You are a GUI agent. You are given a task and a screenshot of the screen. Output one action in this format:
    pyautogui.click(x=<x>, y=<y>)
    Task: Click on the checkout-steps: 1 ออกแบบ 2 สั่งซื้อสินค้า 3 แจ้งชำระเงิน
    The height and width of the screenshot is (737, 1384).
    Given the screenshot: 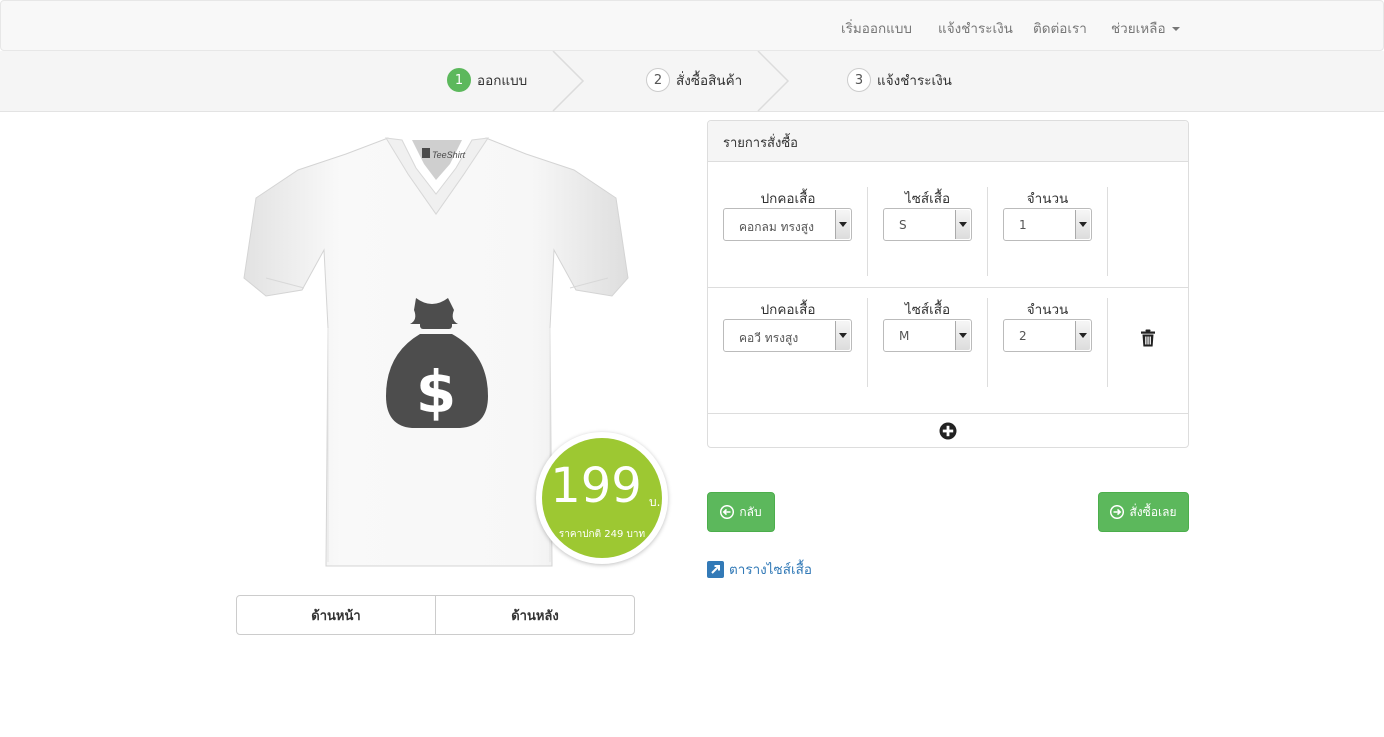 What is the action you would take?
    pyautogui.click(x=692, y=81)
    